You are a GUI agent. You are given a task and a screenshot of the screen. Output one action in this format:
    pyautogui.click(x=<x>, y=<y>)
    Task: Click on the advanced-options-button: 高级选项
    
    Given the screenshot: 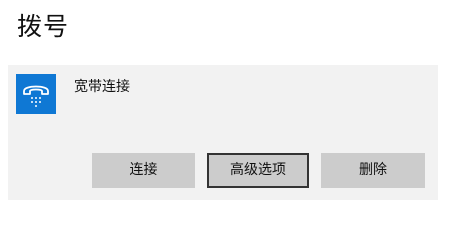 What is the action you would take?
    pyautogui.click(x=258, y=170)
    